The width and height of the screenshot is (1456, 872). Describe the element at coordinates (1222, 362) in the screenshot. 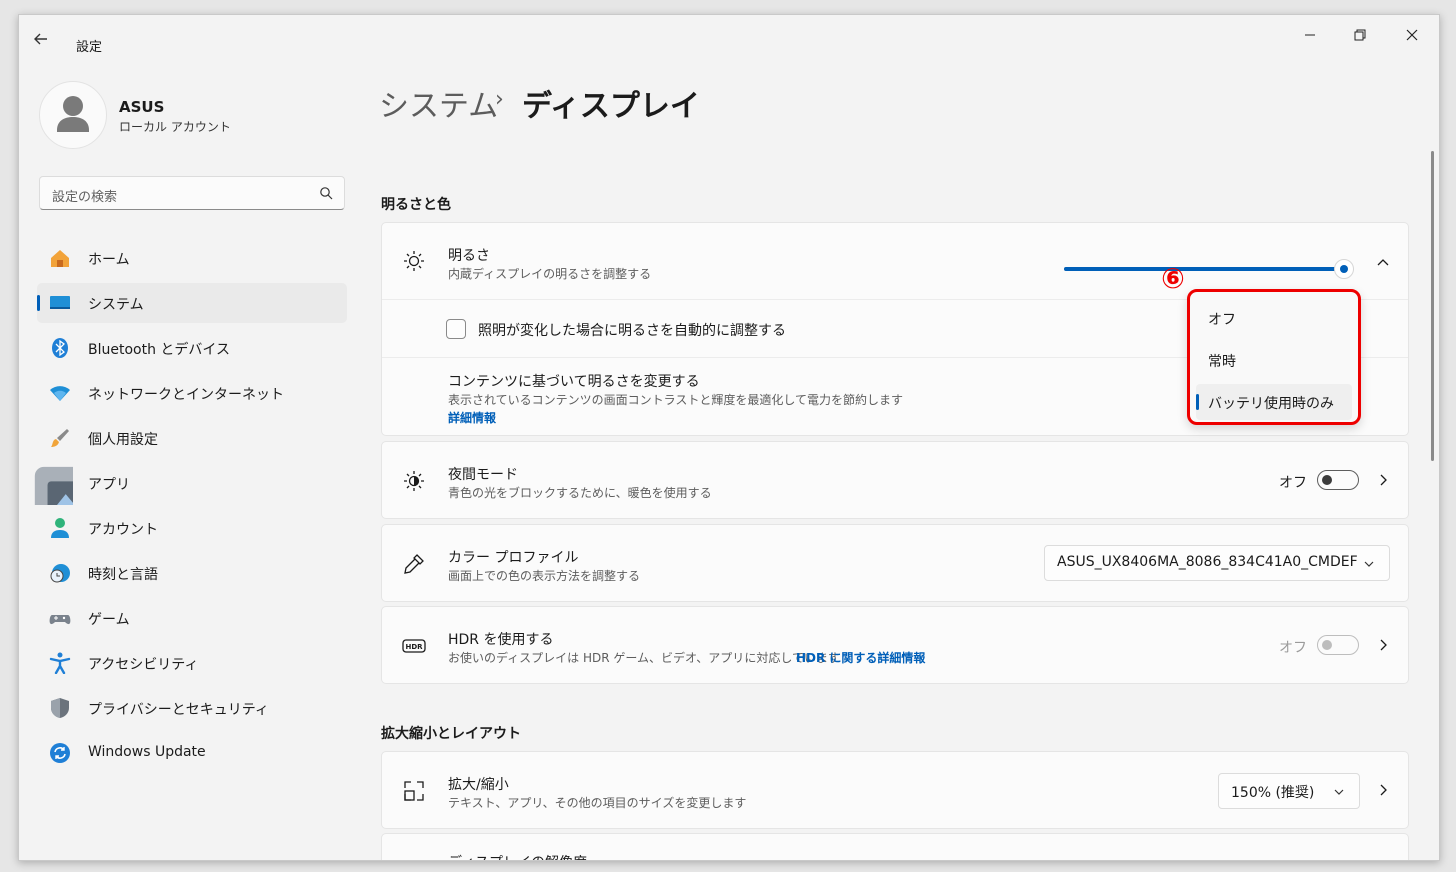

I see `flyout-option-label: 常時` at that location.